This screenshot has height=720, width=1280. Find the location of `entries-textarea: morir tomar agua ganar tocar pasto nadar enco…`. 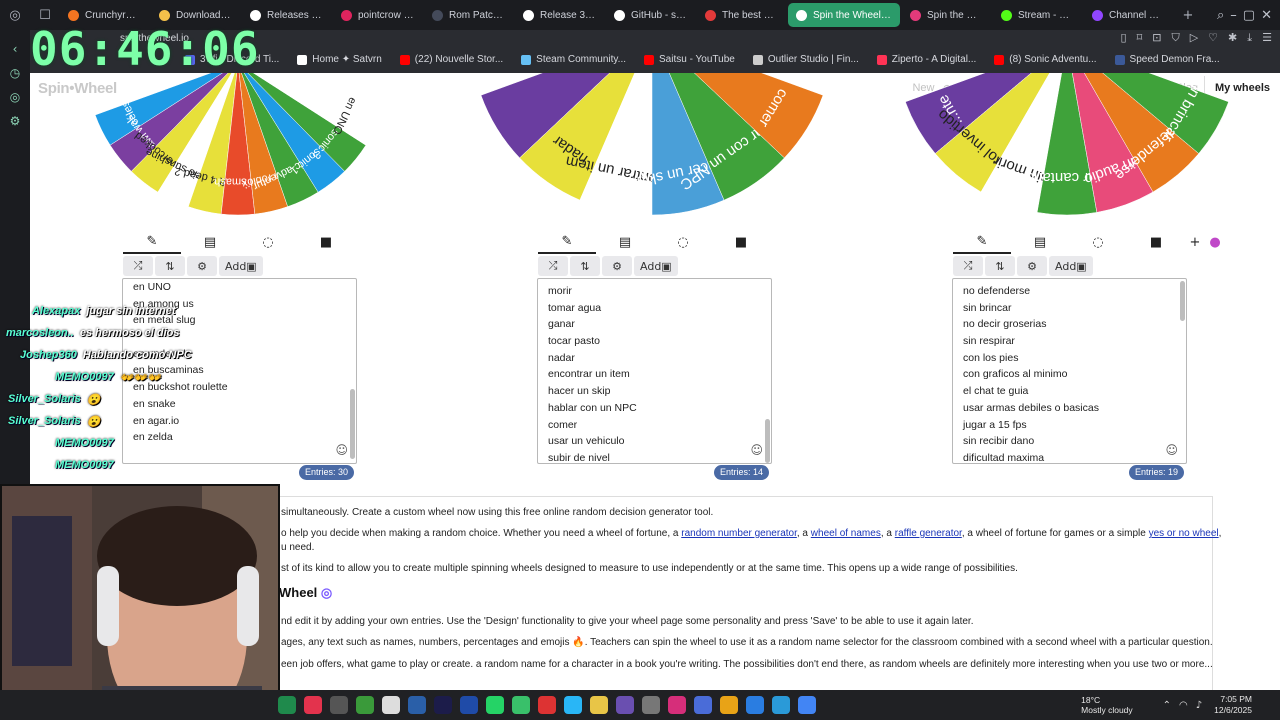

entries-textarea: morir tomar agua ganar tocar pasto nadar enco… is located at coordinates (654, 371).